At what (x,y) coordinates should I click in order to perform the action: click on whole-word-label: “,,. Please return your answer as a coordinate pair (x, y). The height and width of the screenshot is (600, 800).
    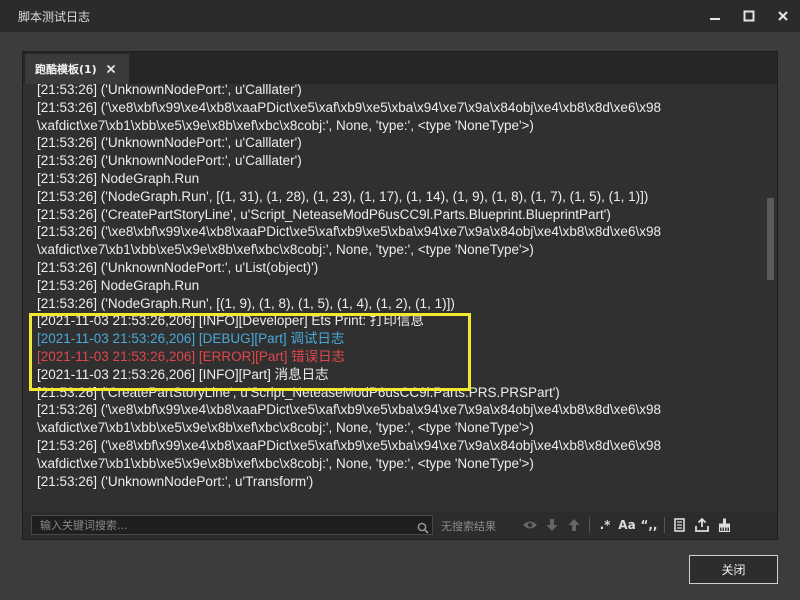
    Looking at the image, I should click on (649, 525).